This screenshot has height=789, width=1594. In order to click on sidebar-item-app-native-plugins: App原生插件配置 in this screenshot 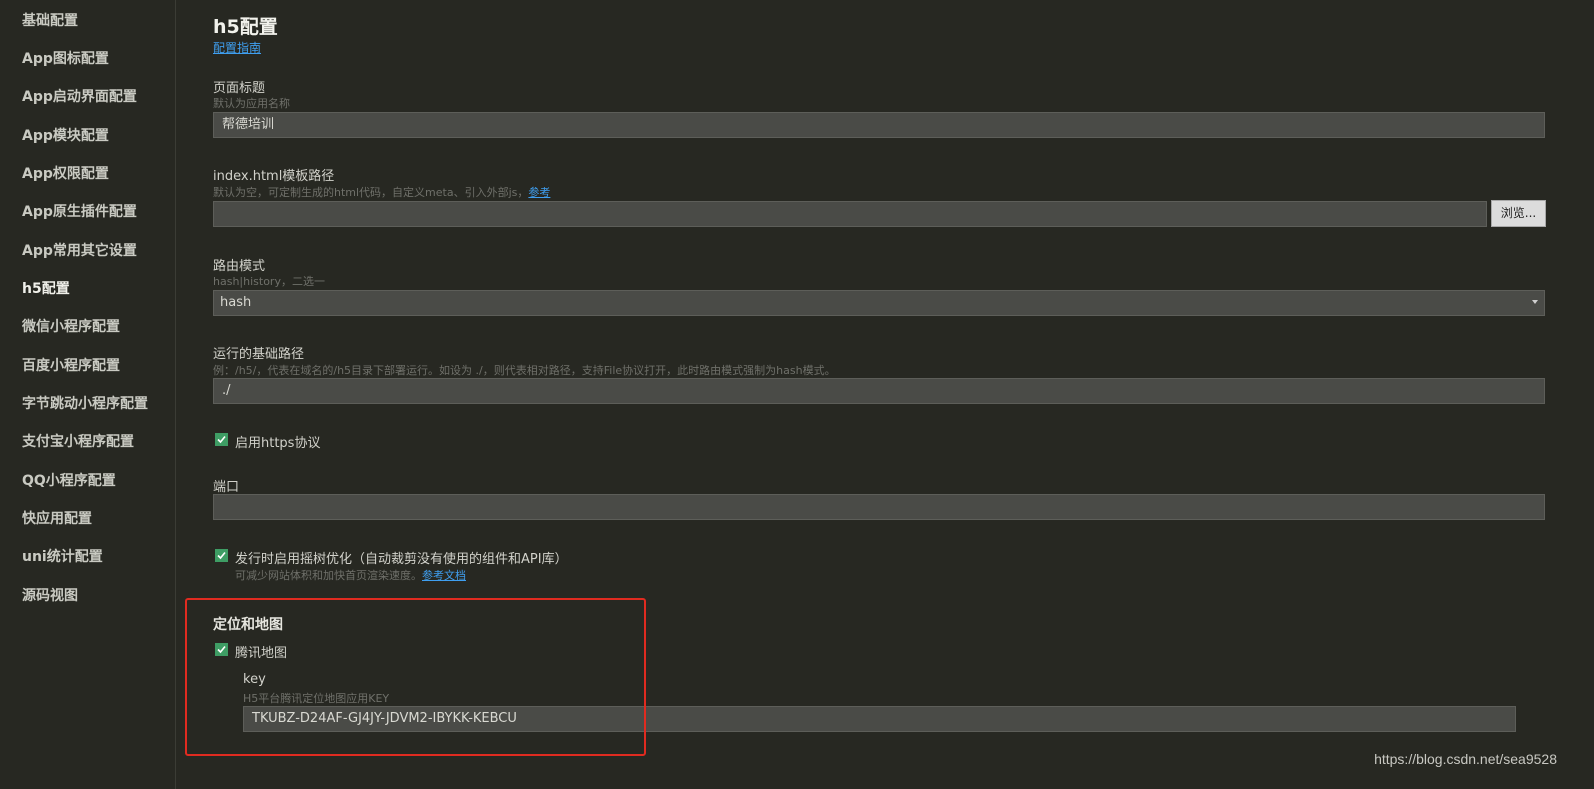, I will do `click(79, 212)`.